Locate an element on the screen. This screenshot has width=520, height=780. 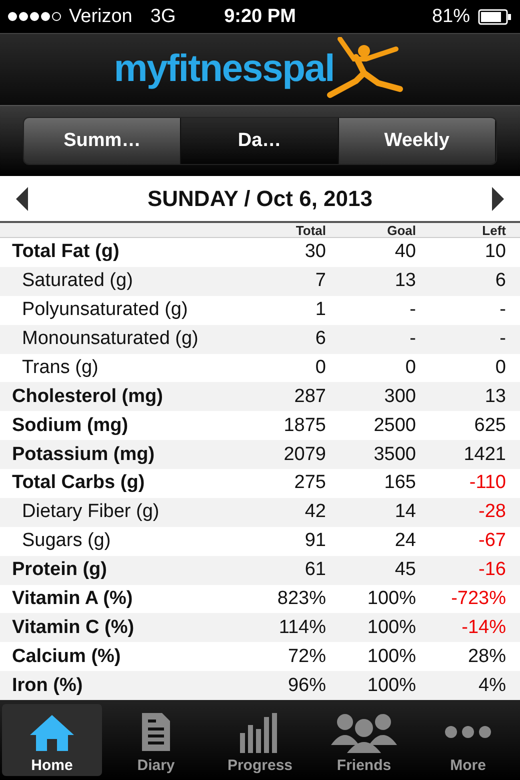
table-cell-text: -16 is located at coordinates (492, 570).